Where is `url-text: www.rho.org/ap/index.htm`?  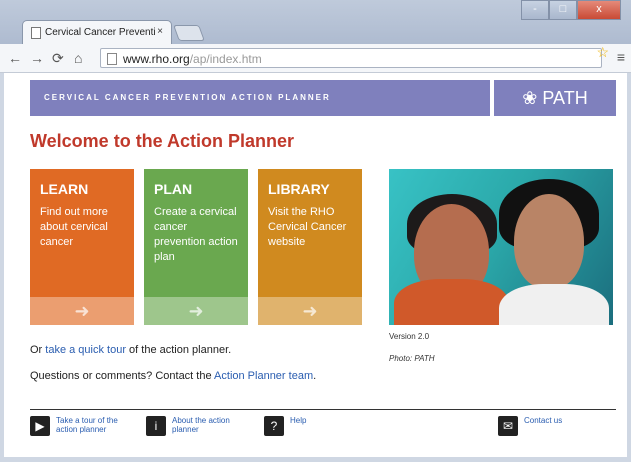 url-text: www.rho.org/ap/index.htm is located at coordinates (192, 59).